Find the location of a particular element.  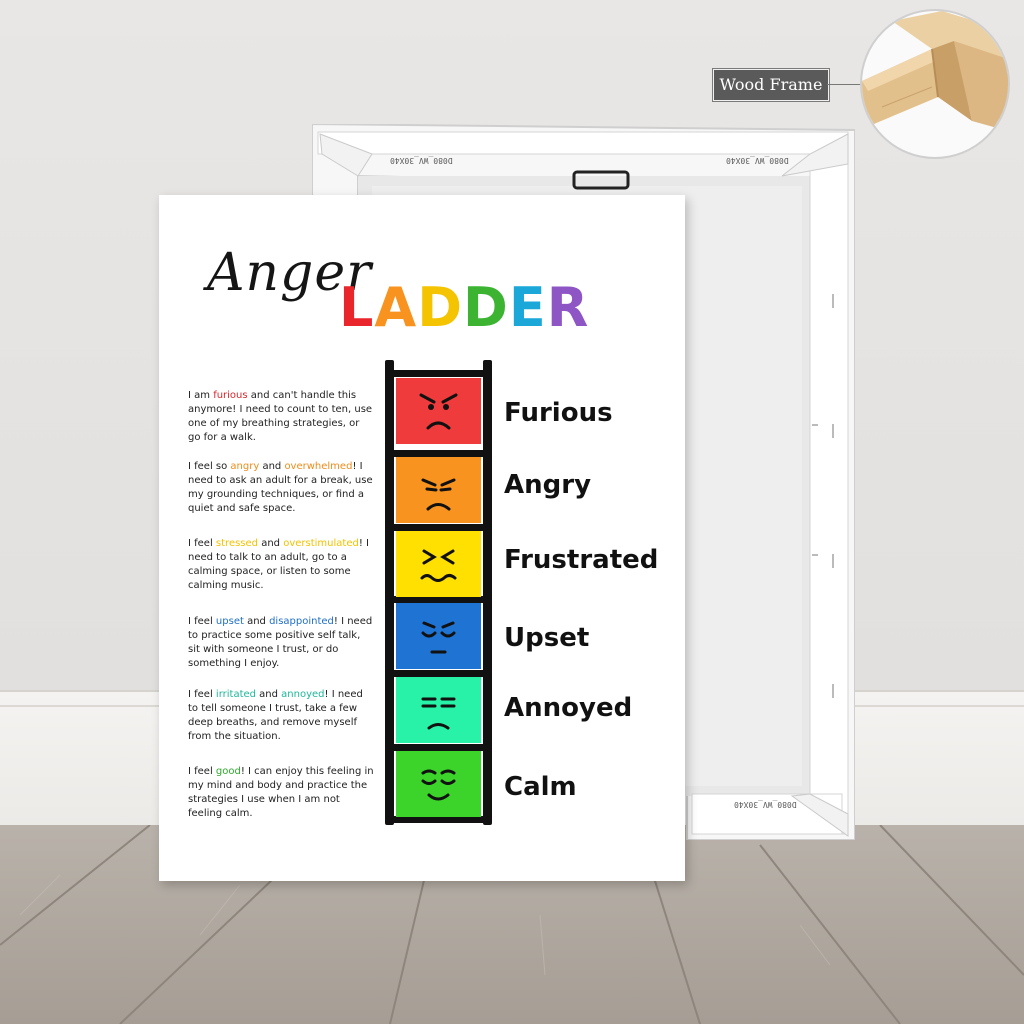

paragraph-text: I feel so is located at coordinates (209, 466).